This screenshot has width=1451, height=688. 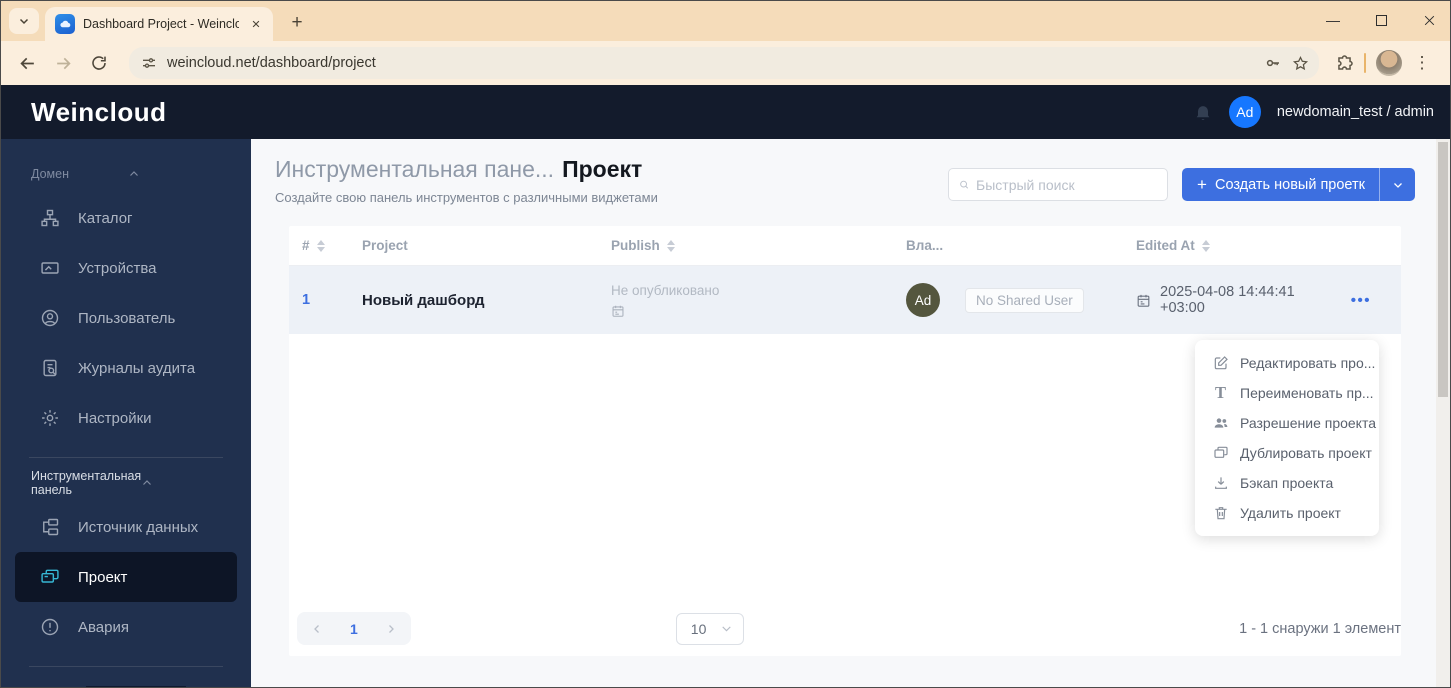 I want to click on table-header-row: # Project Publish Вла... Edited At, so click(x=845, y=246).